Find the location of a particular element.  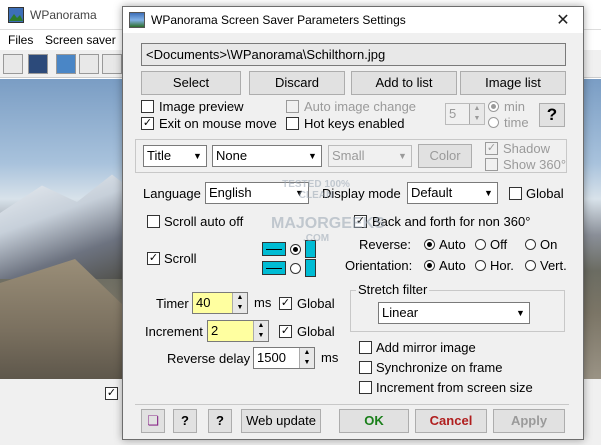

stretch-filter-value: Linear is located at coordinates (400, 312).